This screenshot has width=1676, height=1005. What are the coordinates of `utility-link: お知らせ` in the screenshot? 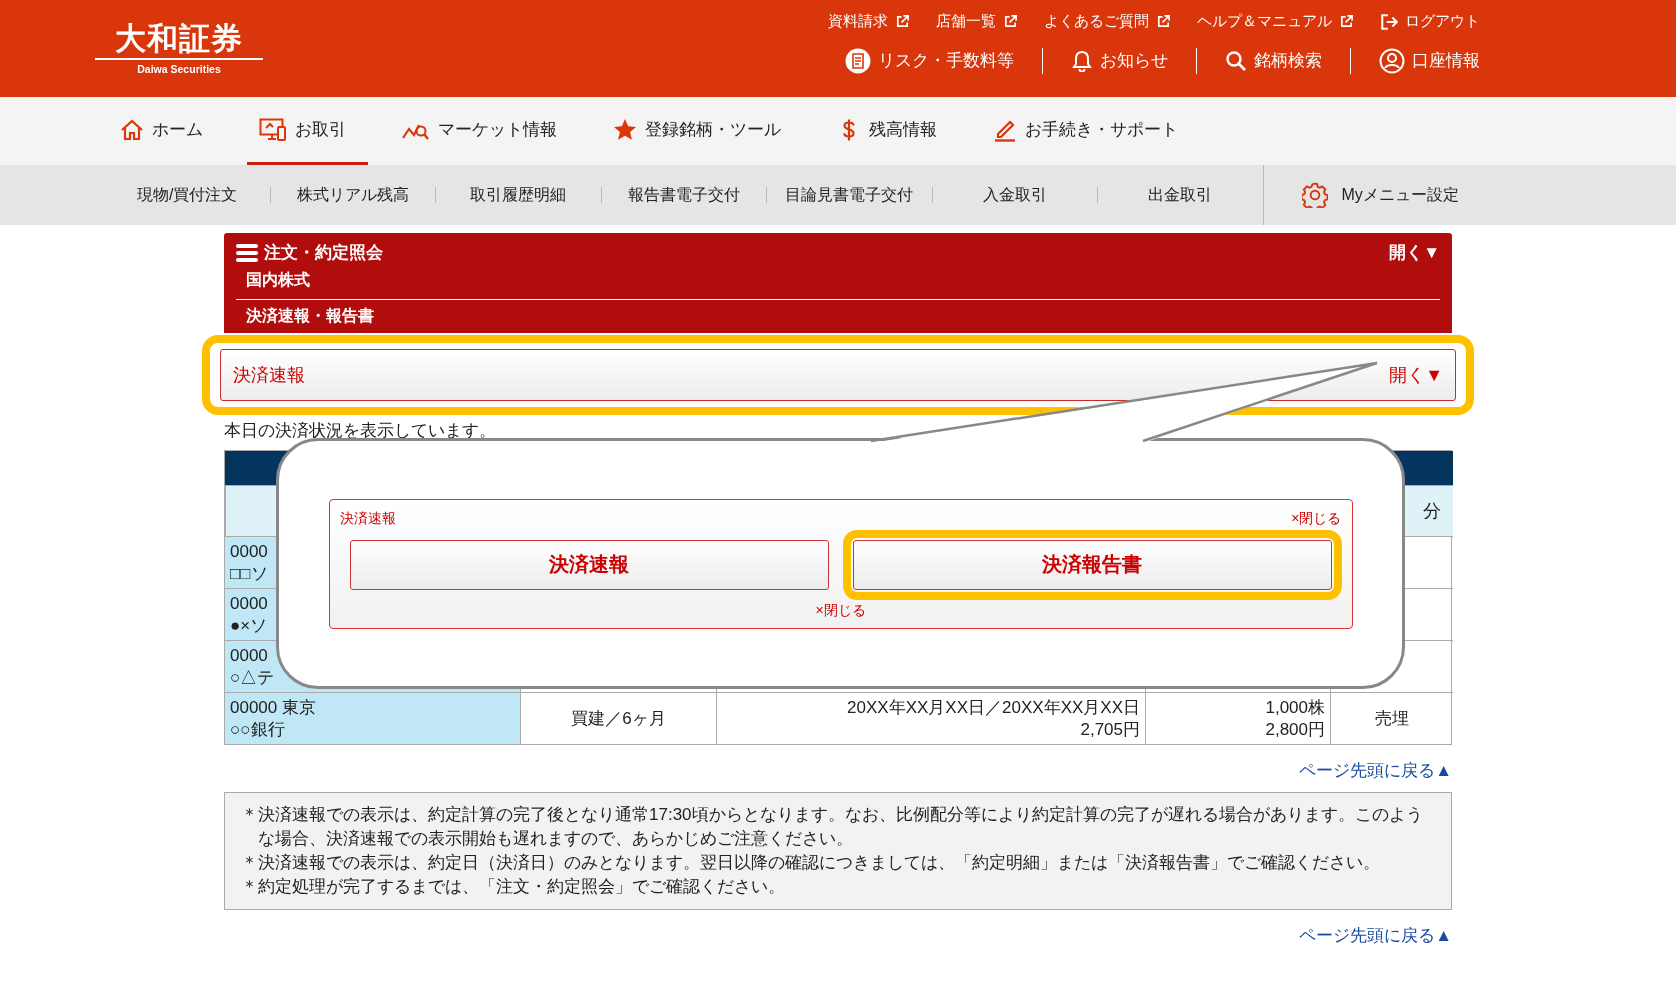 It's located at (1119, 61).